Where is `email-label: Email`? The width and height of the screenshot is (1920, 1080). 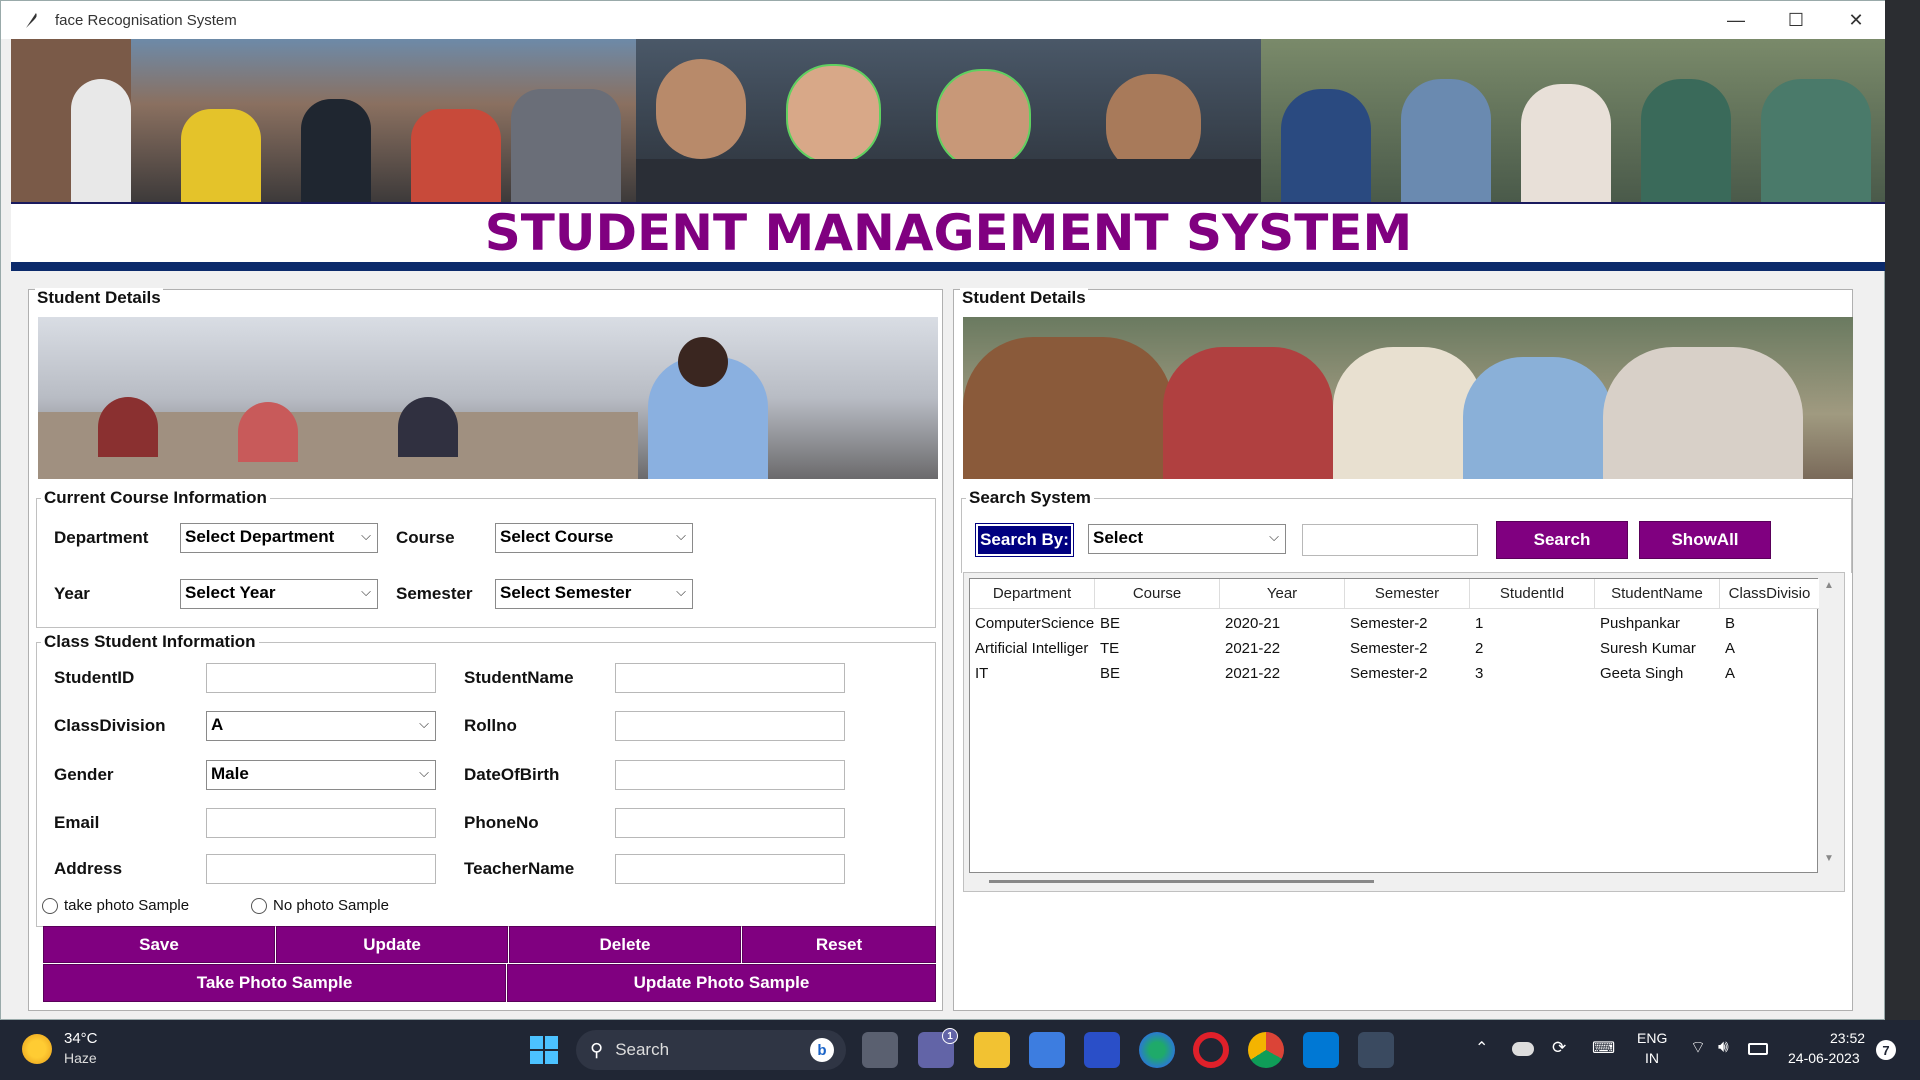
email-label: Email is located at coordinates (77, 822).